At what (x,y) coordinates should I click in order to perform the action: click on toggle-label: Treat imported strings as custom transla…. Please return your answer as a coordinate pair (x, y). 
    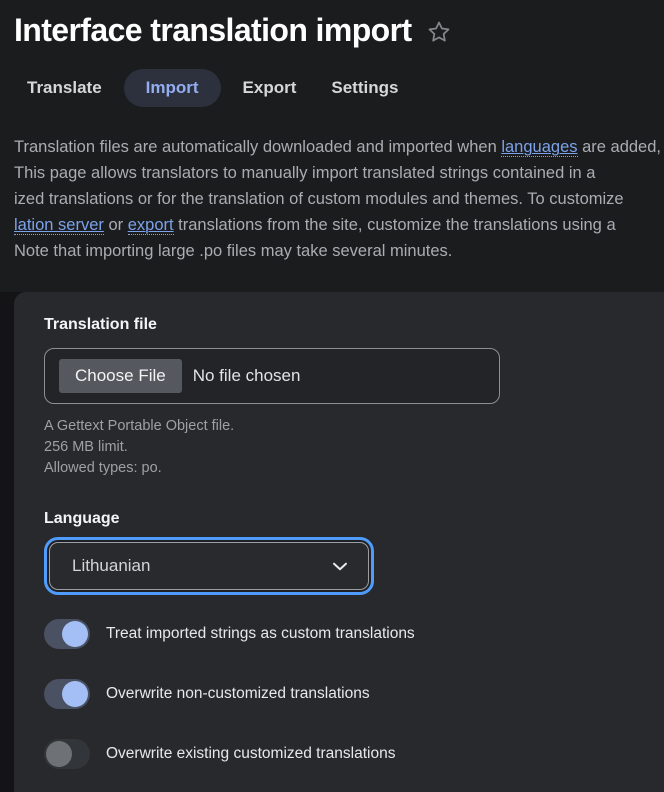
    Looking at the image, I should click on (260, 633).